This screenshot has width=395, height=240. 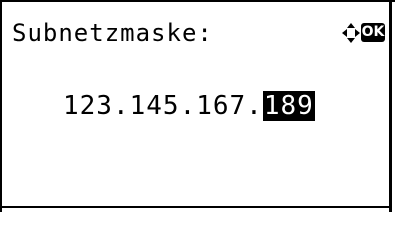 I want to click on selected-octet: 189, so click(x=288, y=106).